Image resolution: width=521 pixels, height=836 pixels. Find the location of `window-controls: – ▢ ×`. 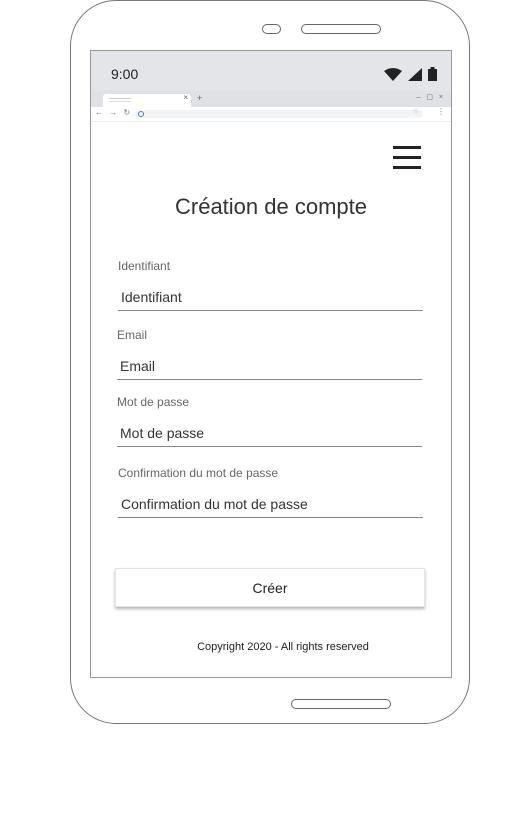

window-controls: – ▢ × is located at coordinates (431, 97).